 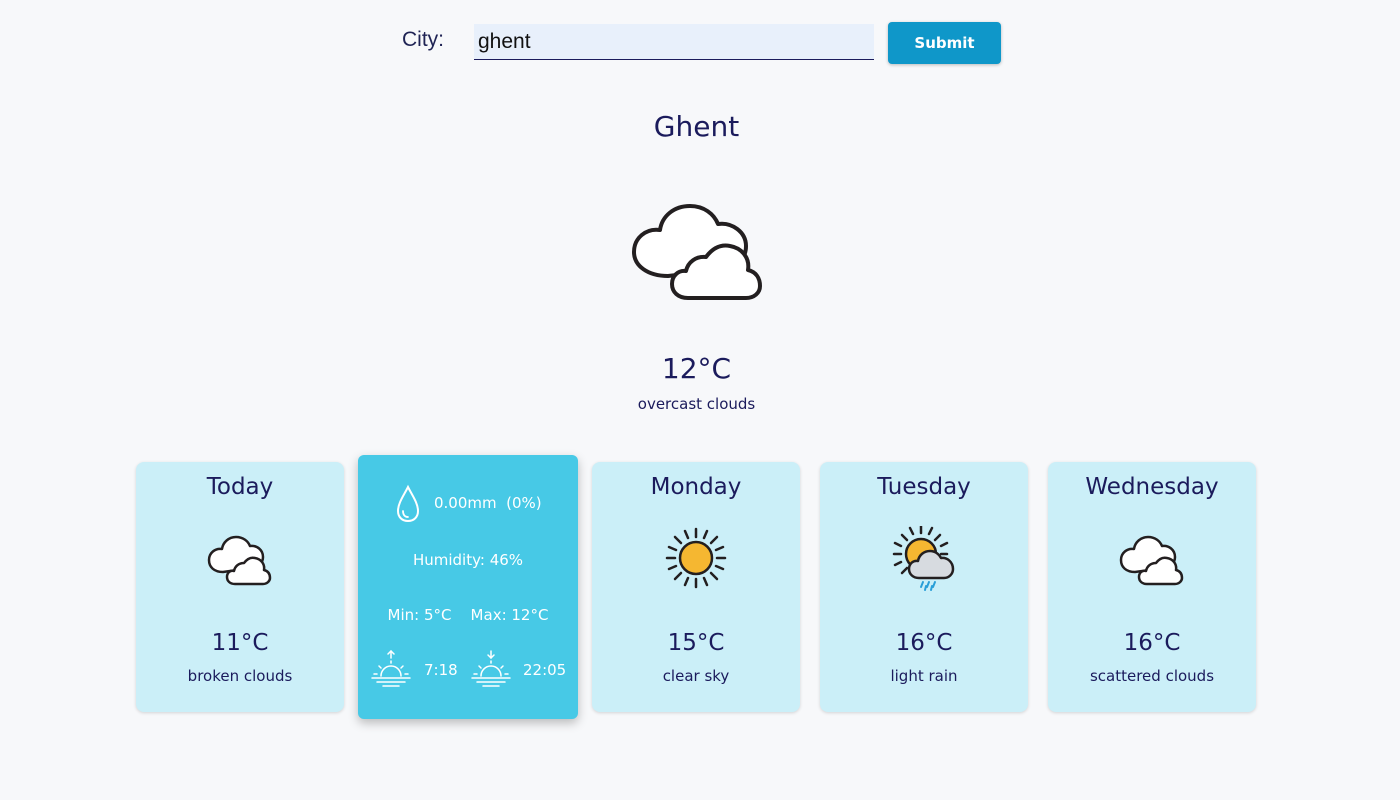 I want to click on broken-clouds-icon, so click(x=239, y=560).